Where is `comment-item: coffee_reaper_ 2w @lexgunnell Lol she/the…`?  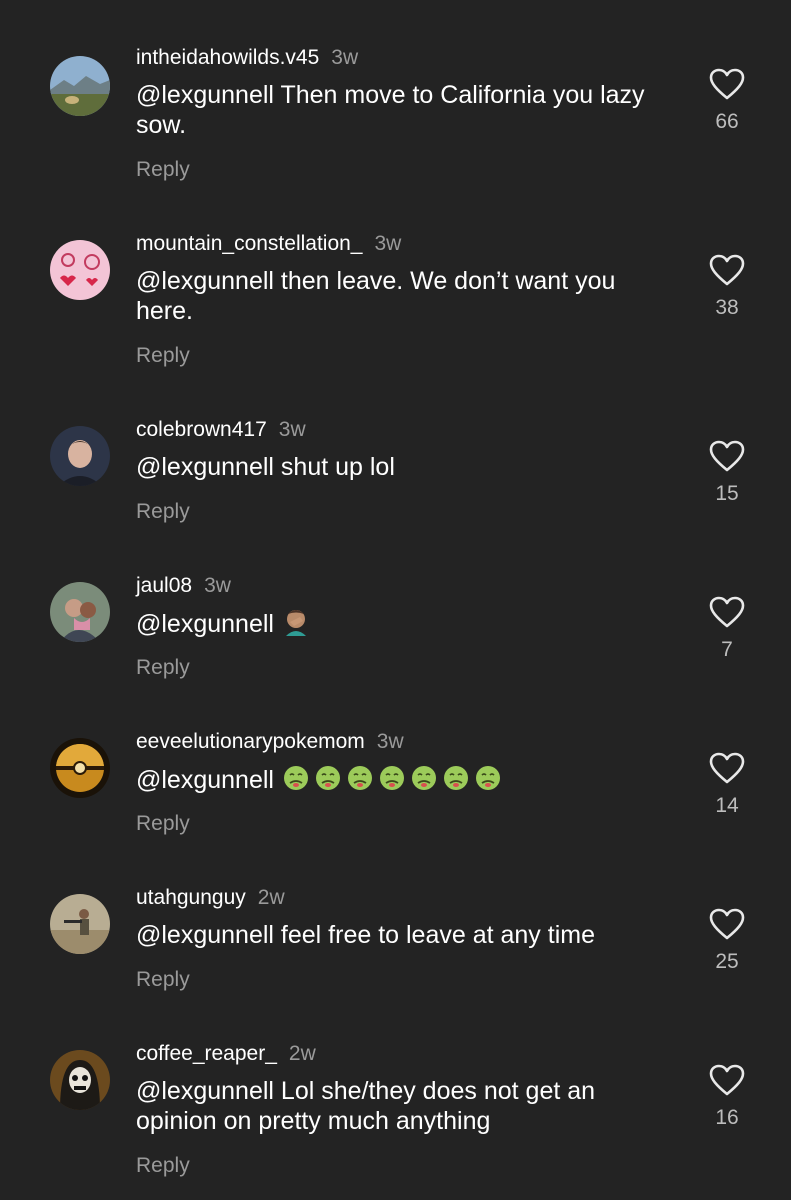 comment-item: coffee_reaper_ 2w @lexgunnell Lol she/the… is located at coordinates (395, 1117).